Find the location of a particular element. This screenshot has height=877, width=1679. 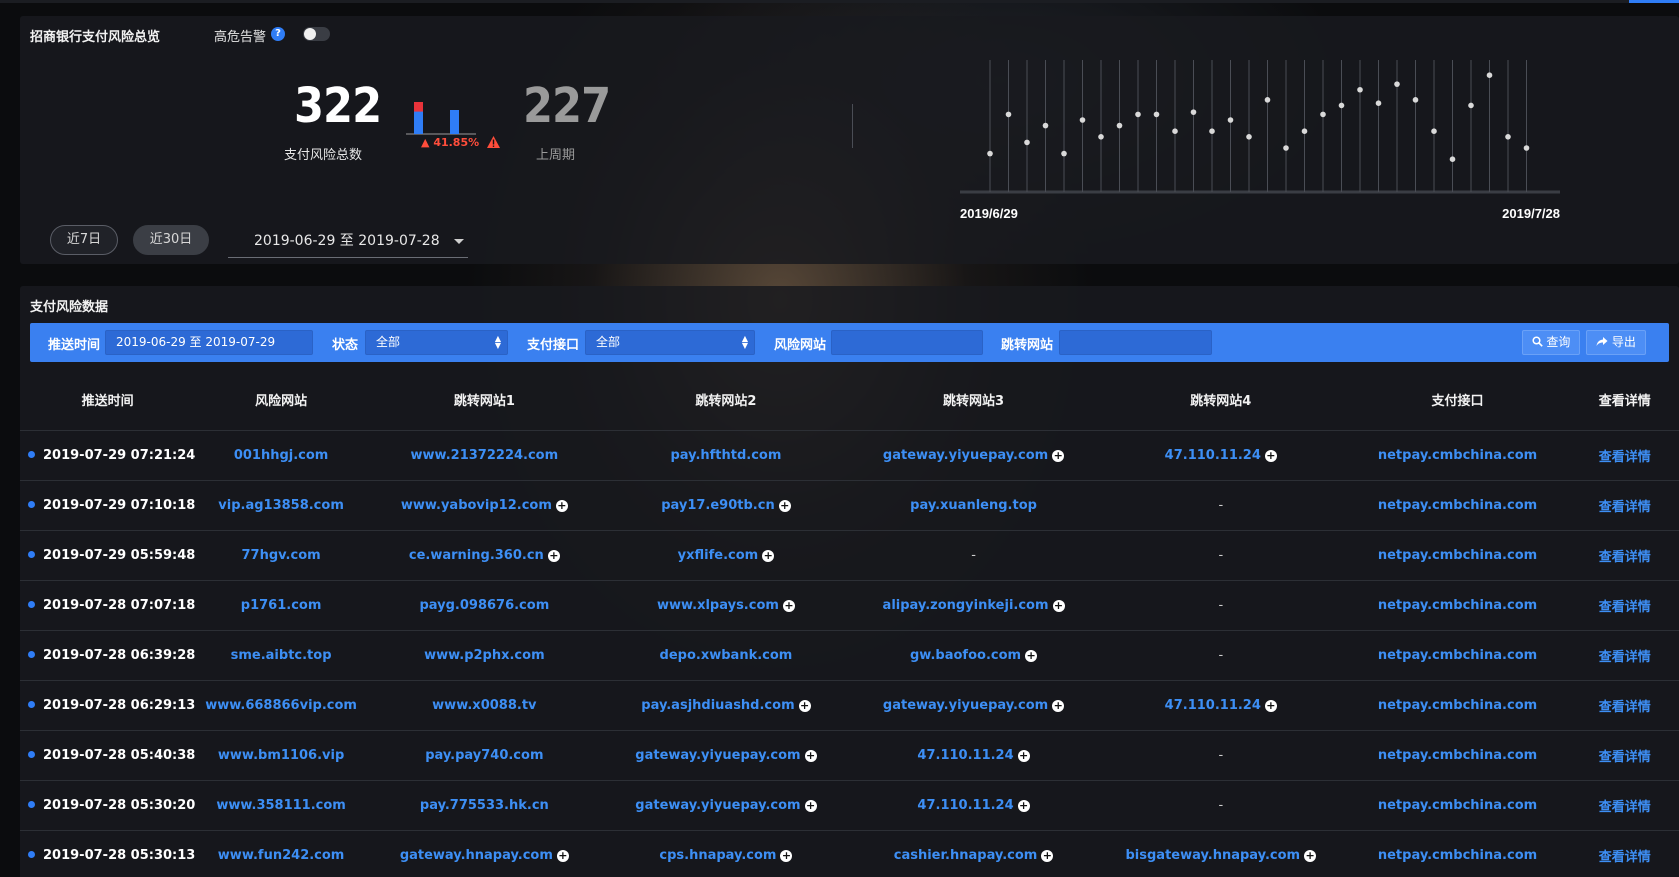

site-link: depo.xwbank.com is located at coordinates (726, 655).